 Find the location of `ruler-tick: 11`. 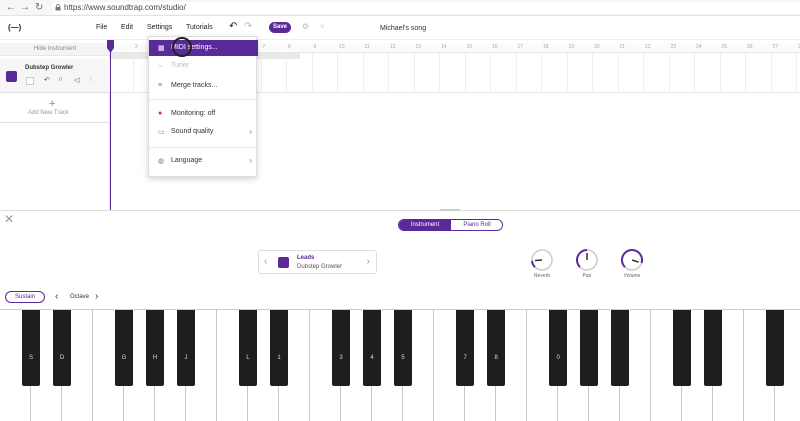

ruler-tick: 11 is located at coordinates (367, 47).